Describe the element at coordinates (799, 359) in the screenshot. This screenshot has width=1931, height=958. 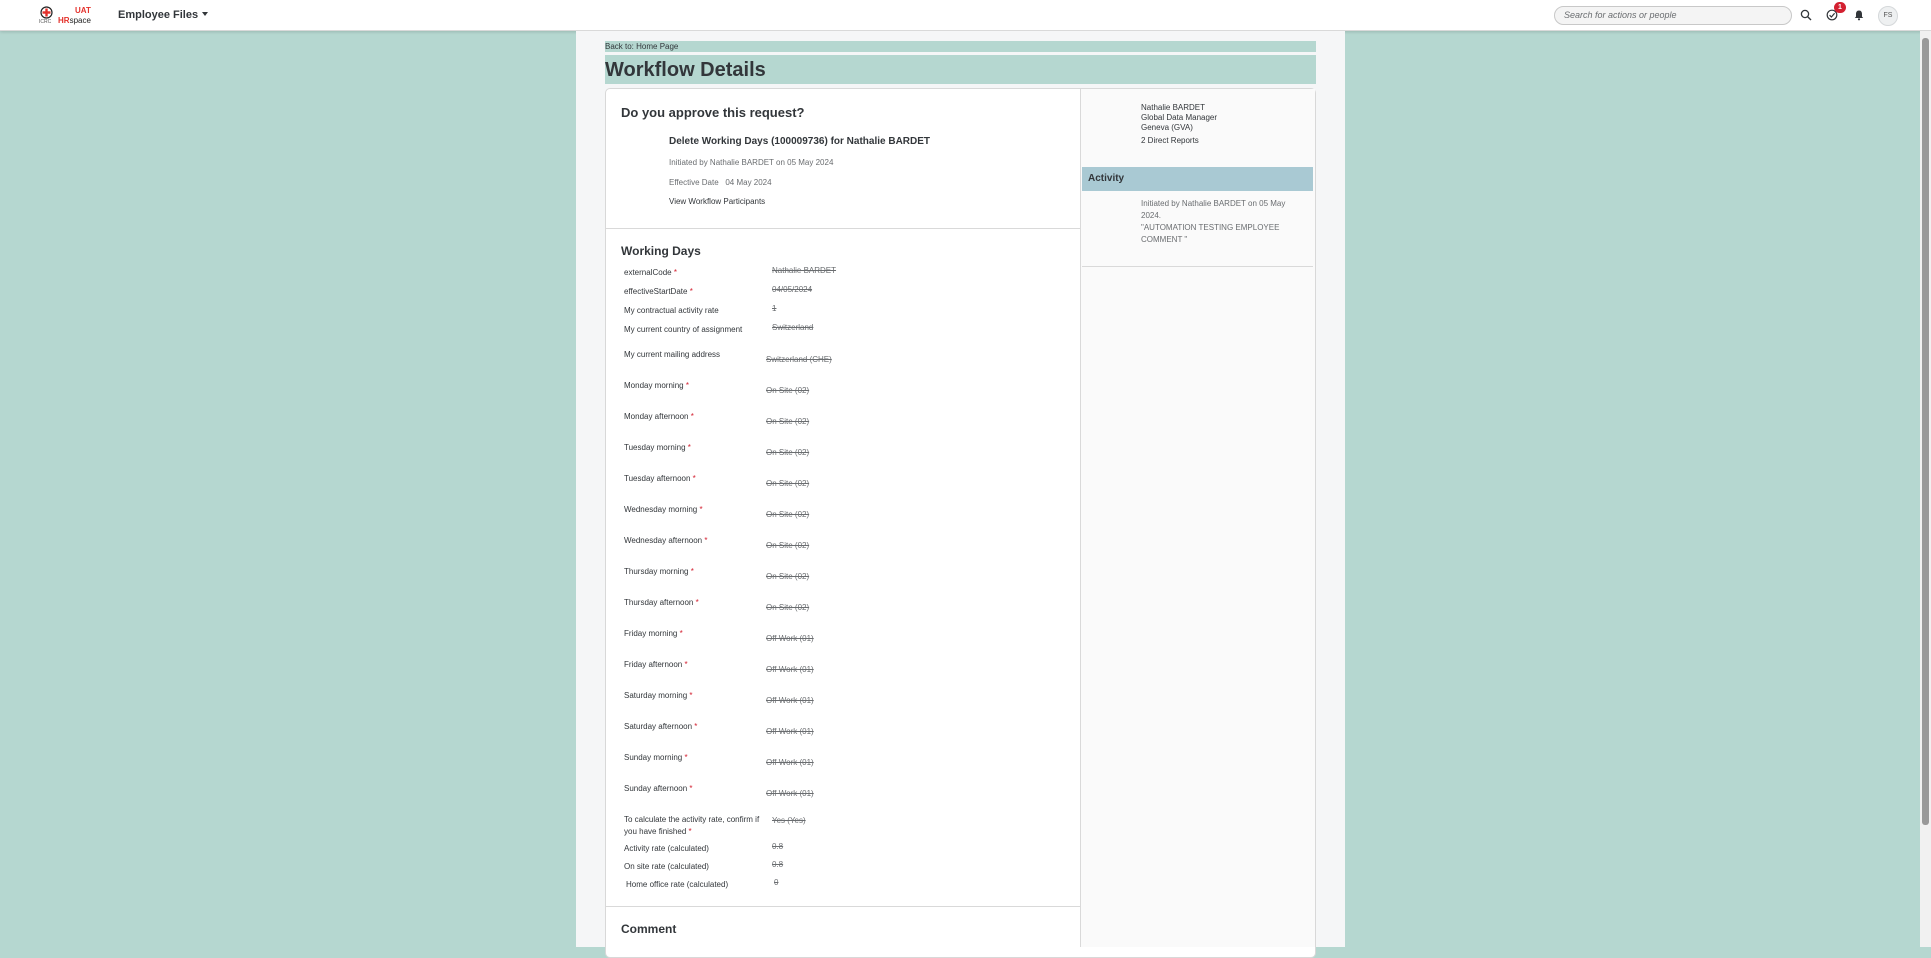
I see `field-value: Switzerland (CHE)` at that location.